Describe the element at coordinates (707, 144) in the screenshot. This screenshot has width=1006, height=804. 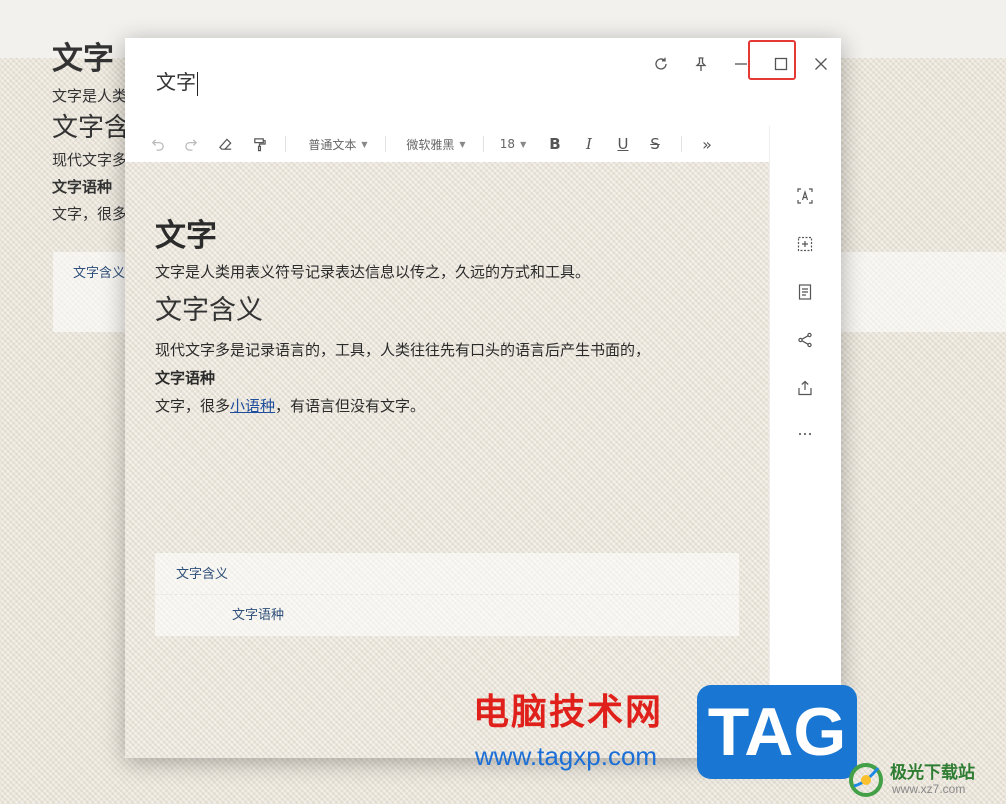
I see `more-tools-button: »` at that location.